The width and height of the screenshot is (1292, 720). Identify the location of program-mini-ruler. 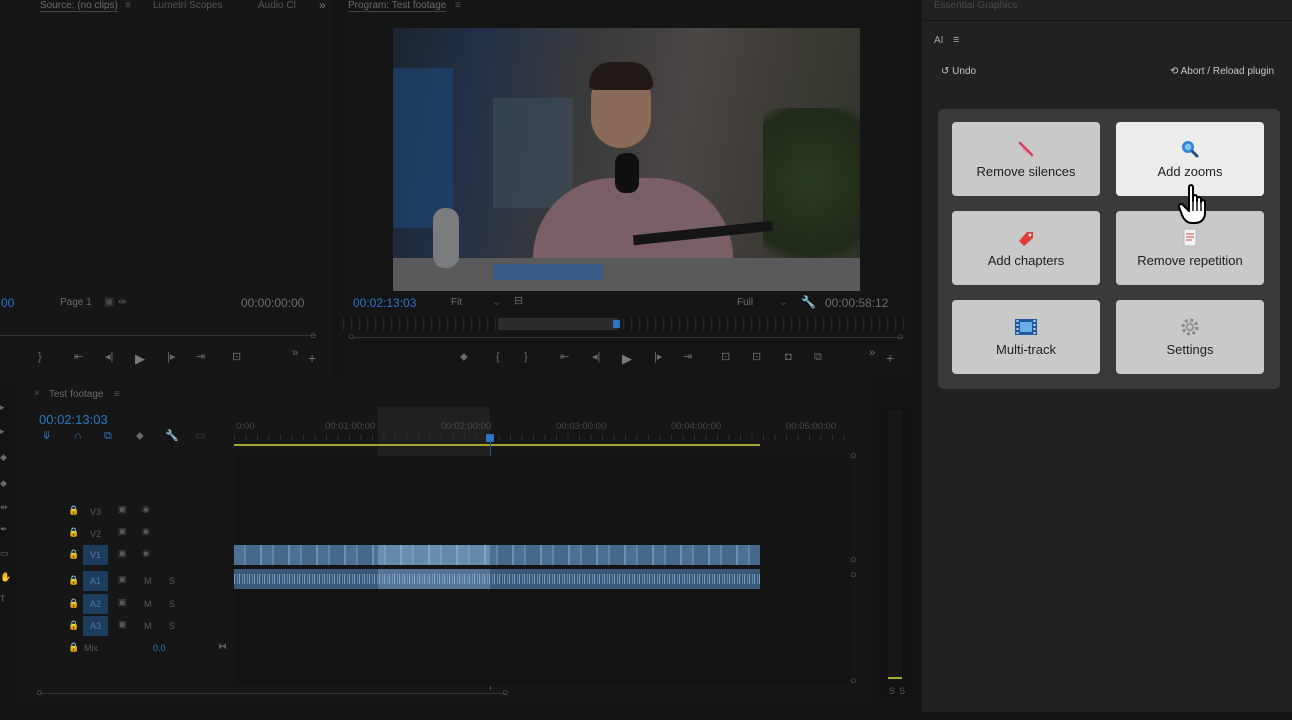
(626, 324).